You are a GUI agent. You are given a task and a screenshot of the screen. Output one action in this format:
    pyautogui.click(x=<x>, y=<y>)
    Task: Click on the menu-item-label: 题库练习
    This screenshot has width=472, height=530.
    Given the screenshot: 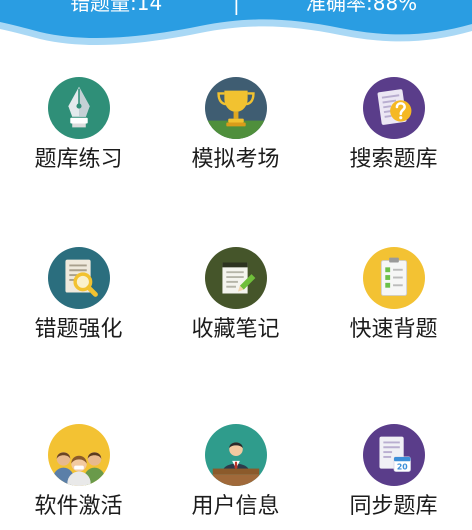 What is the action you would take?
    pyautogui.click(x=78, y=159)
    